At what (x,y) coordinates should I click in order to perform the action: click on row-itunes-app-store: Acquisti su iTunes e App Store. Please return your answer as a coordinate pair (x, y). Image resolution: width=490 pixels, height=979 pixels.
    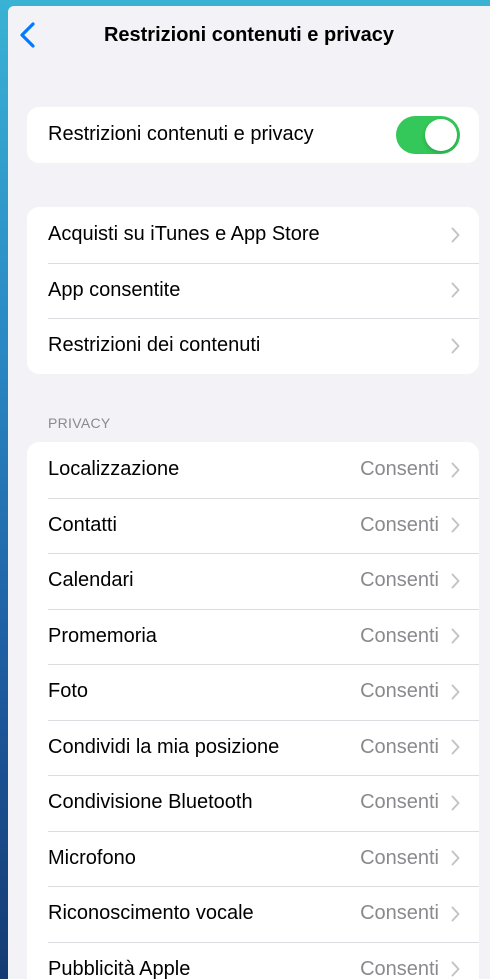
    Looking at the image, I should click on (253, 235).